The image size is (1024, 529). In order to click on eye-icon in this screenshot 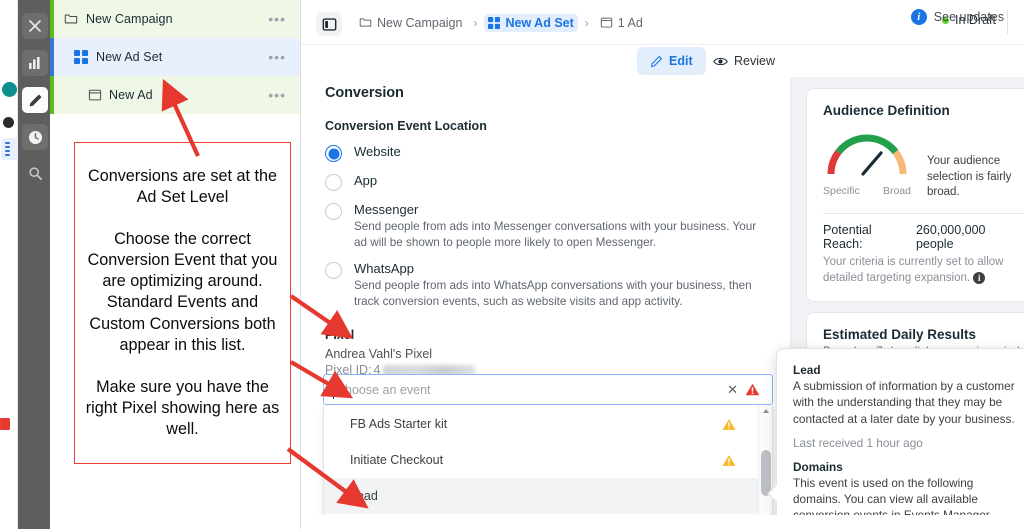, I will do `click(720, 61)`.